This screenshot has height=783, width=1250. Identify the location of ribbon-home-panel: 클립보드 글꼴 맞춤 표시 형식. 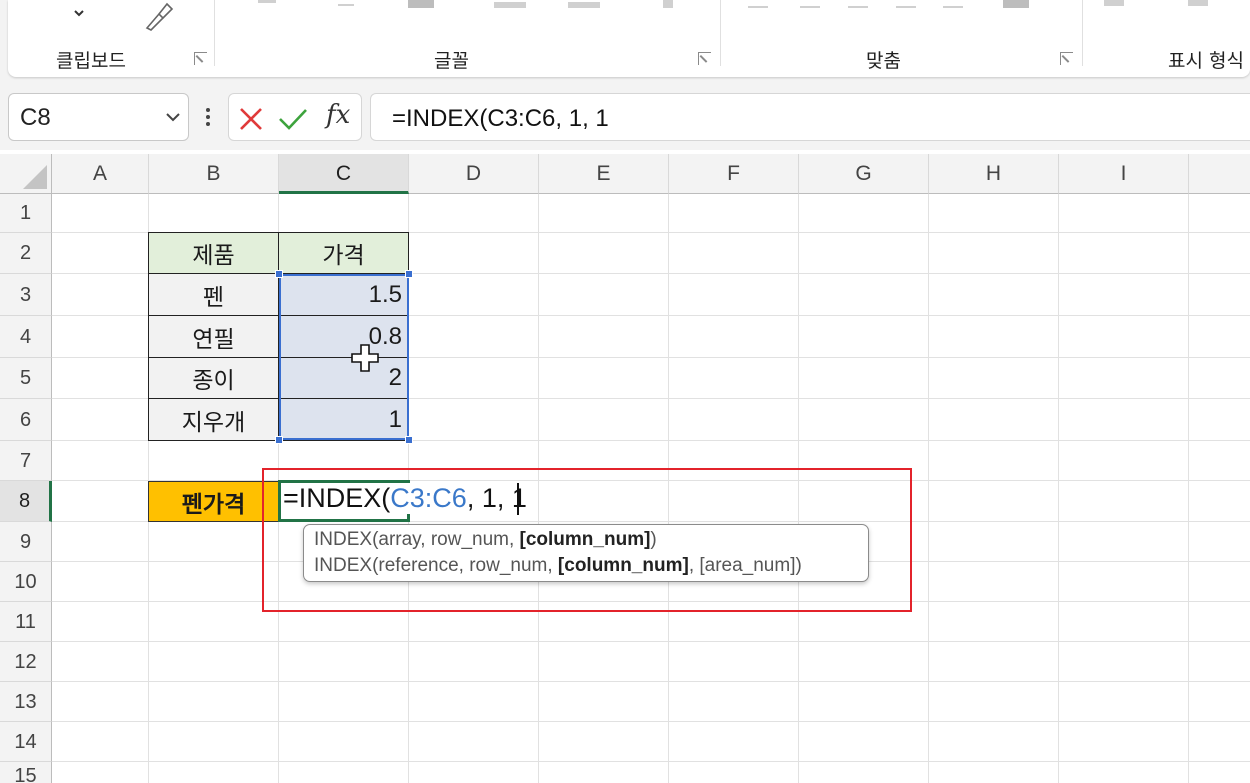
(629, 38).